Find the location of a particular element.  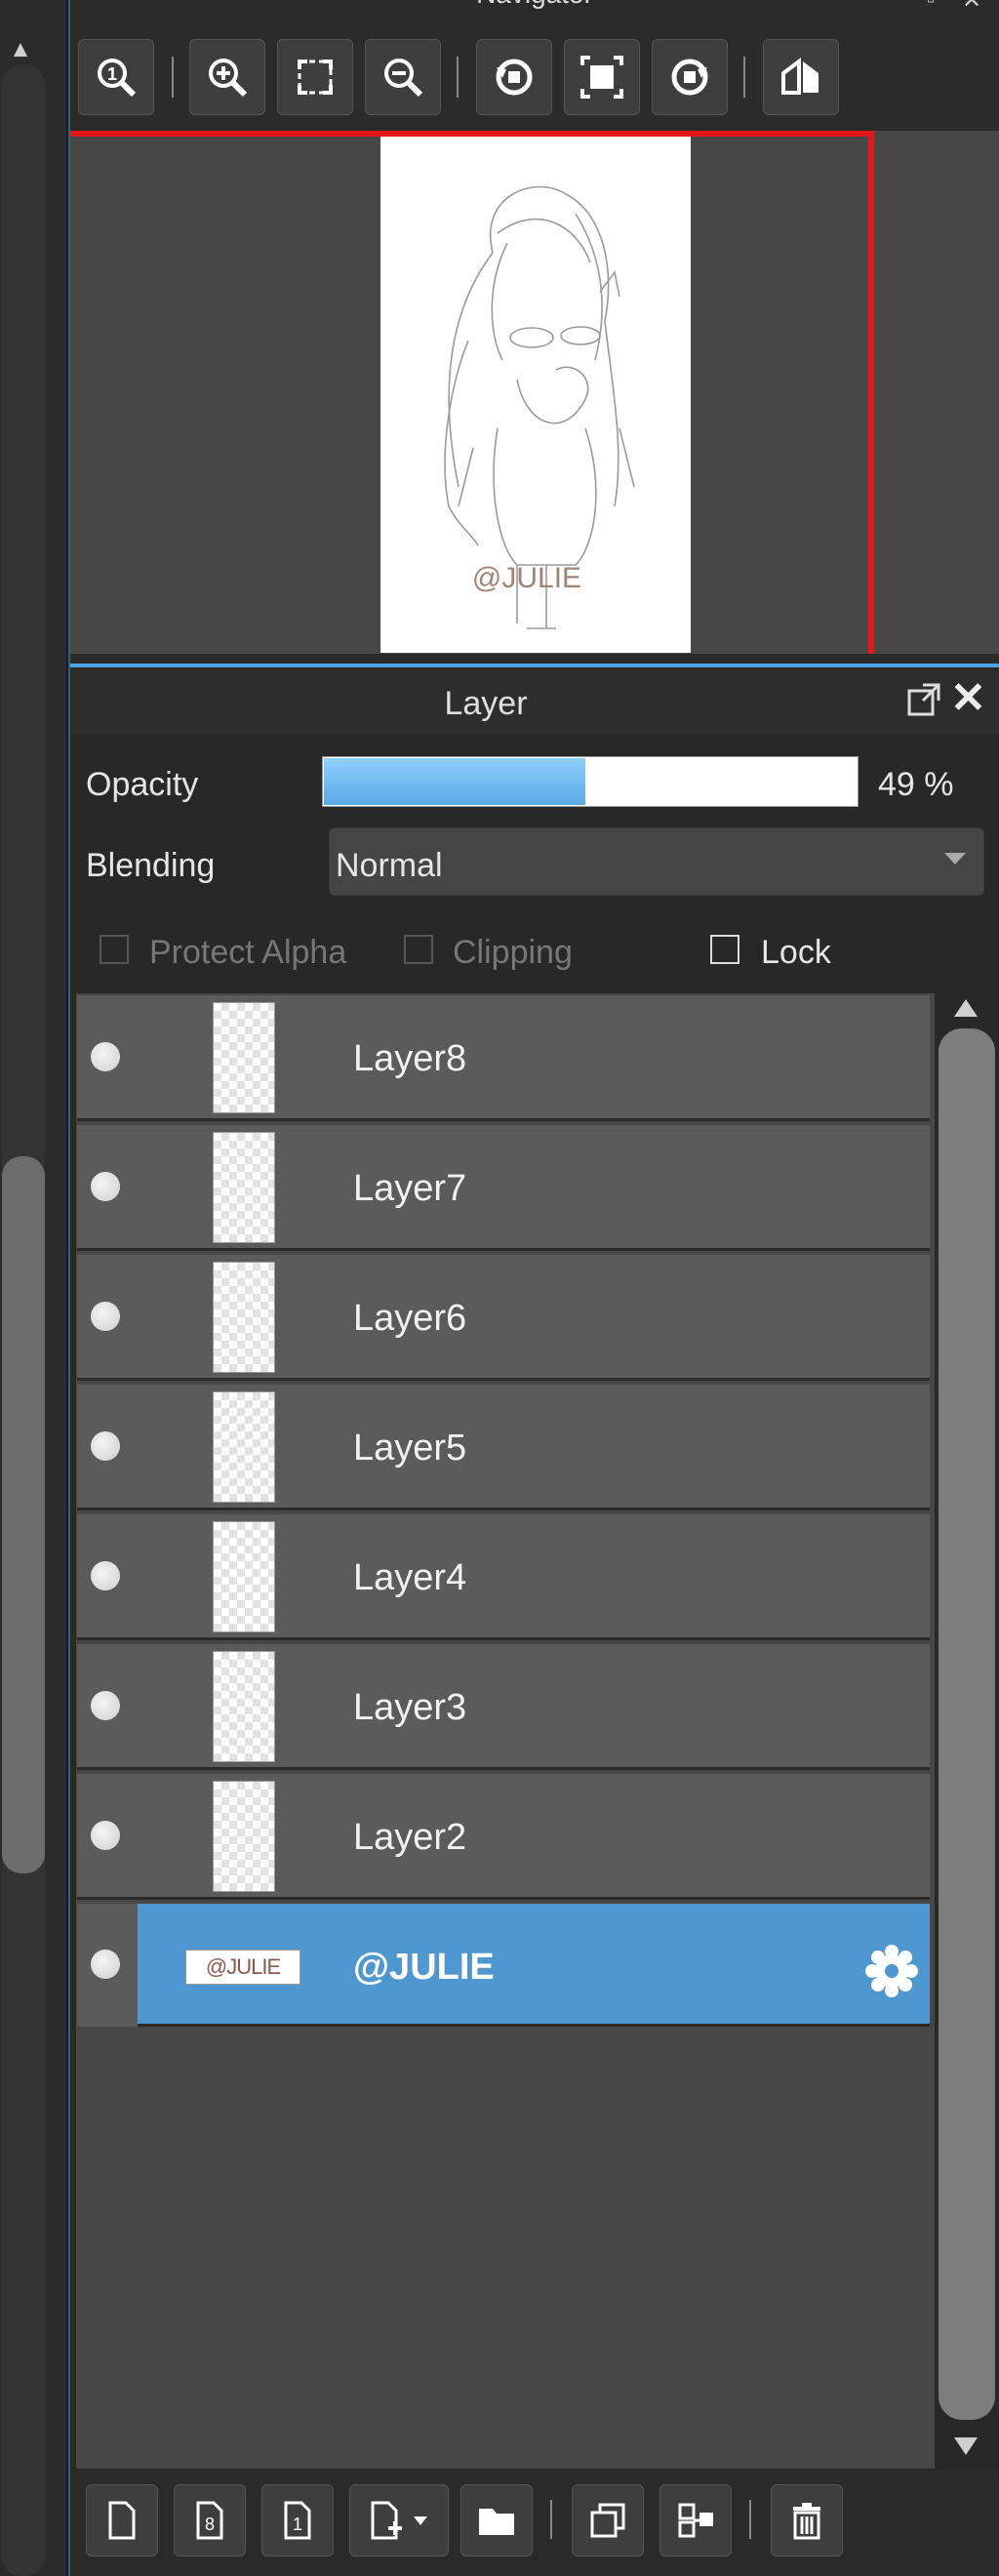

new-1bit-layer-icon: 1 is located at coordinates (297, 2520).